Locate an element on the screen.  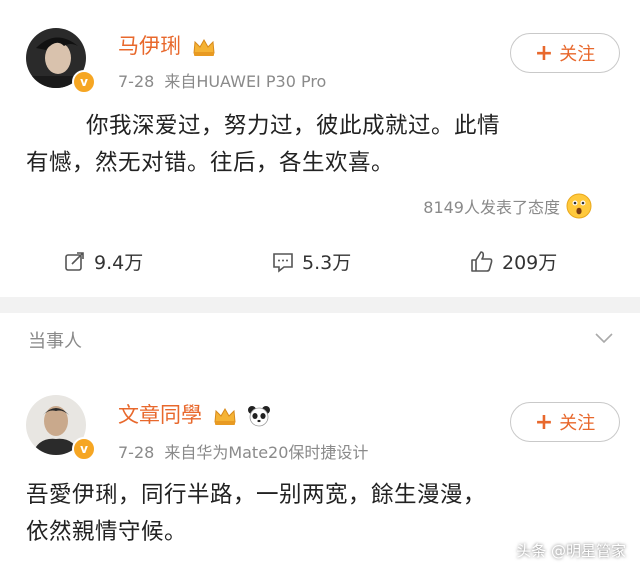
section-header: 当事人 is located at coordinates (320, 339).